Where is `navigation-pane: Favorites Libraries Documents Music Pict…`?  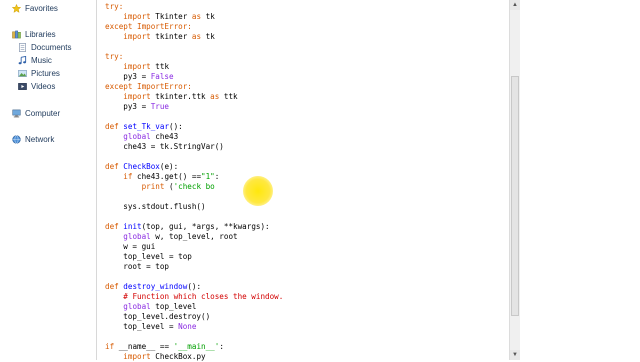 navigation-pane: Favorites Libraries Documents Music Pict… is located at coordinates (48, 180).